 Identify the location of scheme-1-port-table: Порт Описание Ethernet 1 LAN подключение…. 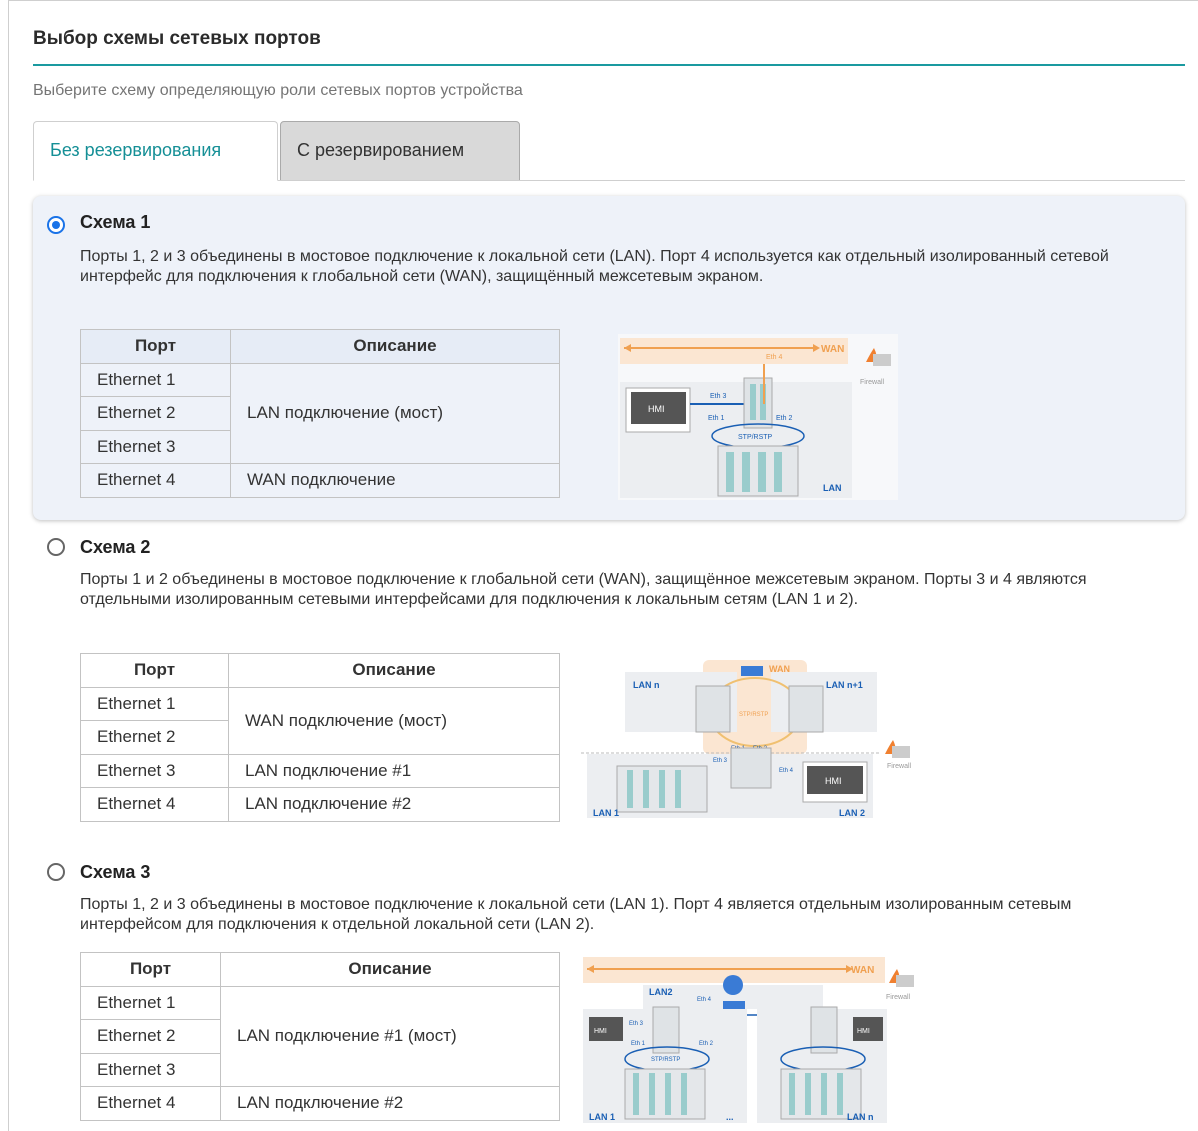
(320, 413).